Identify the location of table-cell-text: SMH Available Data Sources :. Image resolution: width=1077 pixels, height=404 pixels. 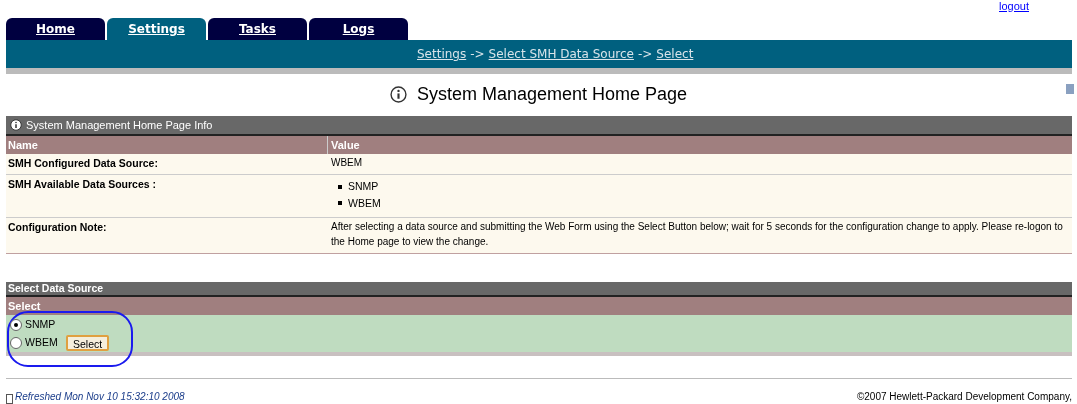
(82, 184).